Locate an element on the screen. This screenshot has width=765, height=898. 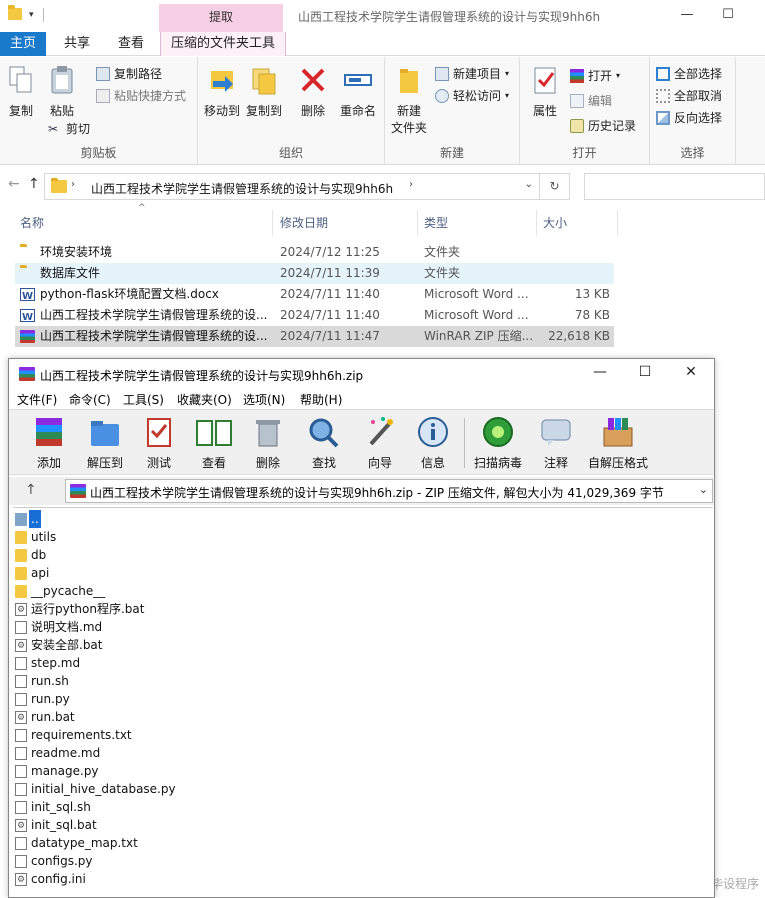
history-icon is located at coordinates (577, 125).